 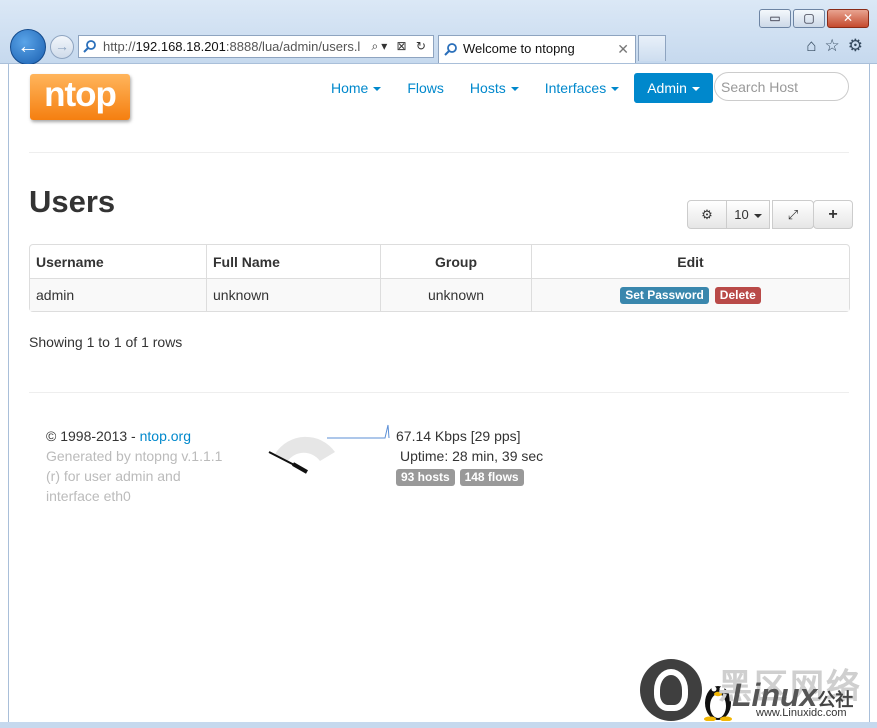 I want to click on uptime-text: Uptime: 28 min, 39 sec, so click(x=472, y=456).